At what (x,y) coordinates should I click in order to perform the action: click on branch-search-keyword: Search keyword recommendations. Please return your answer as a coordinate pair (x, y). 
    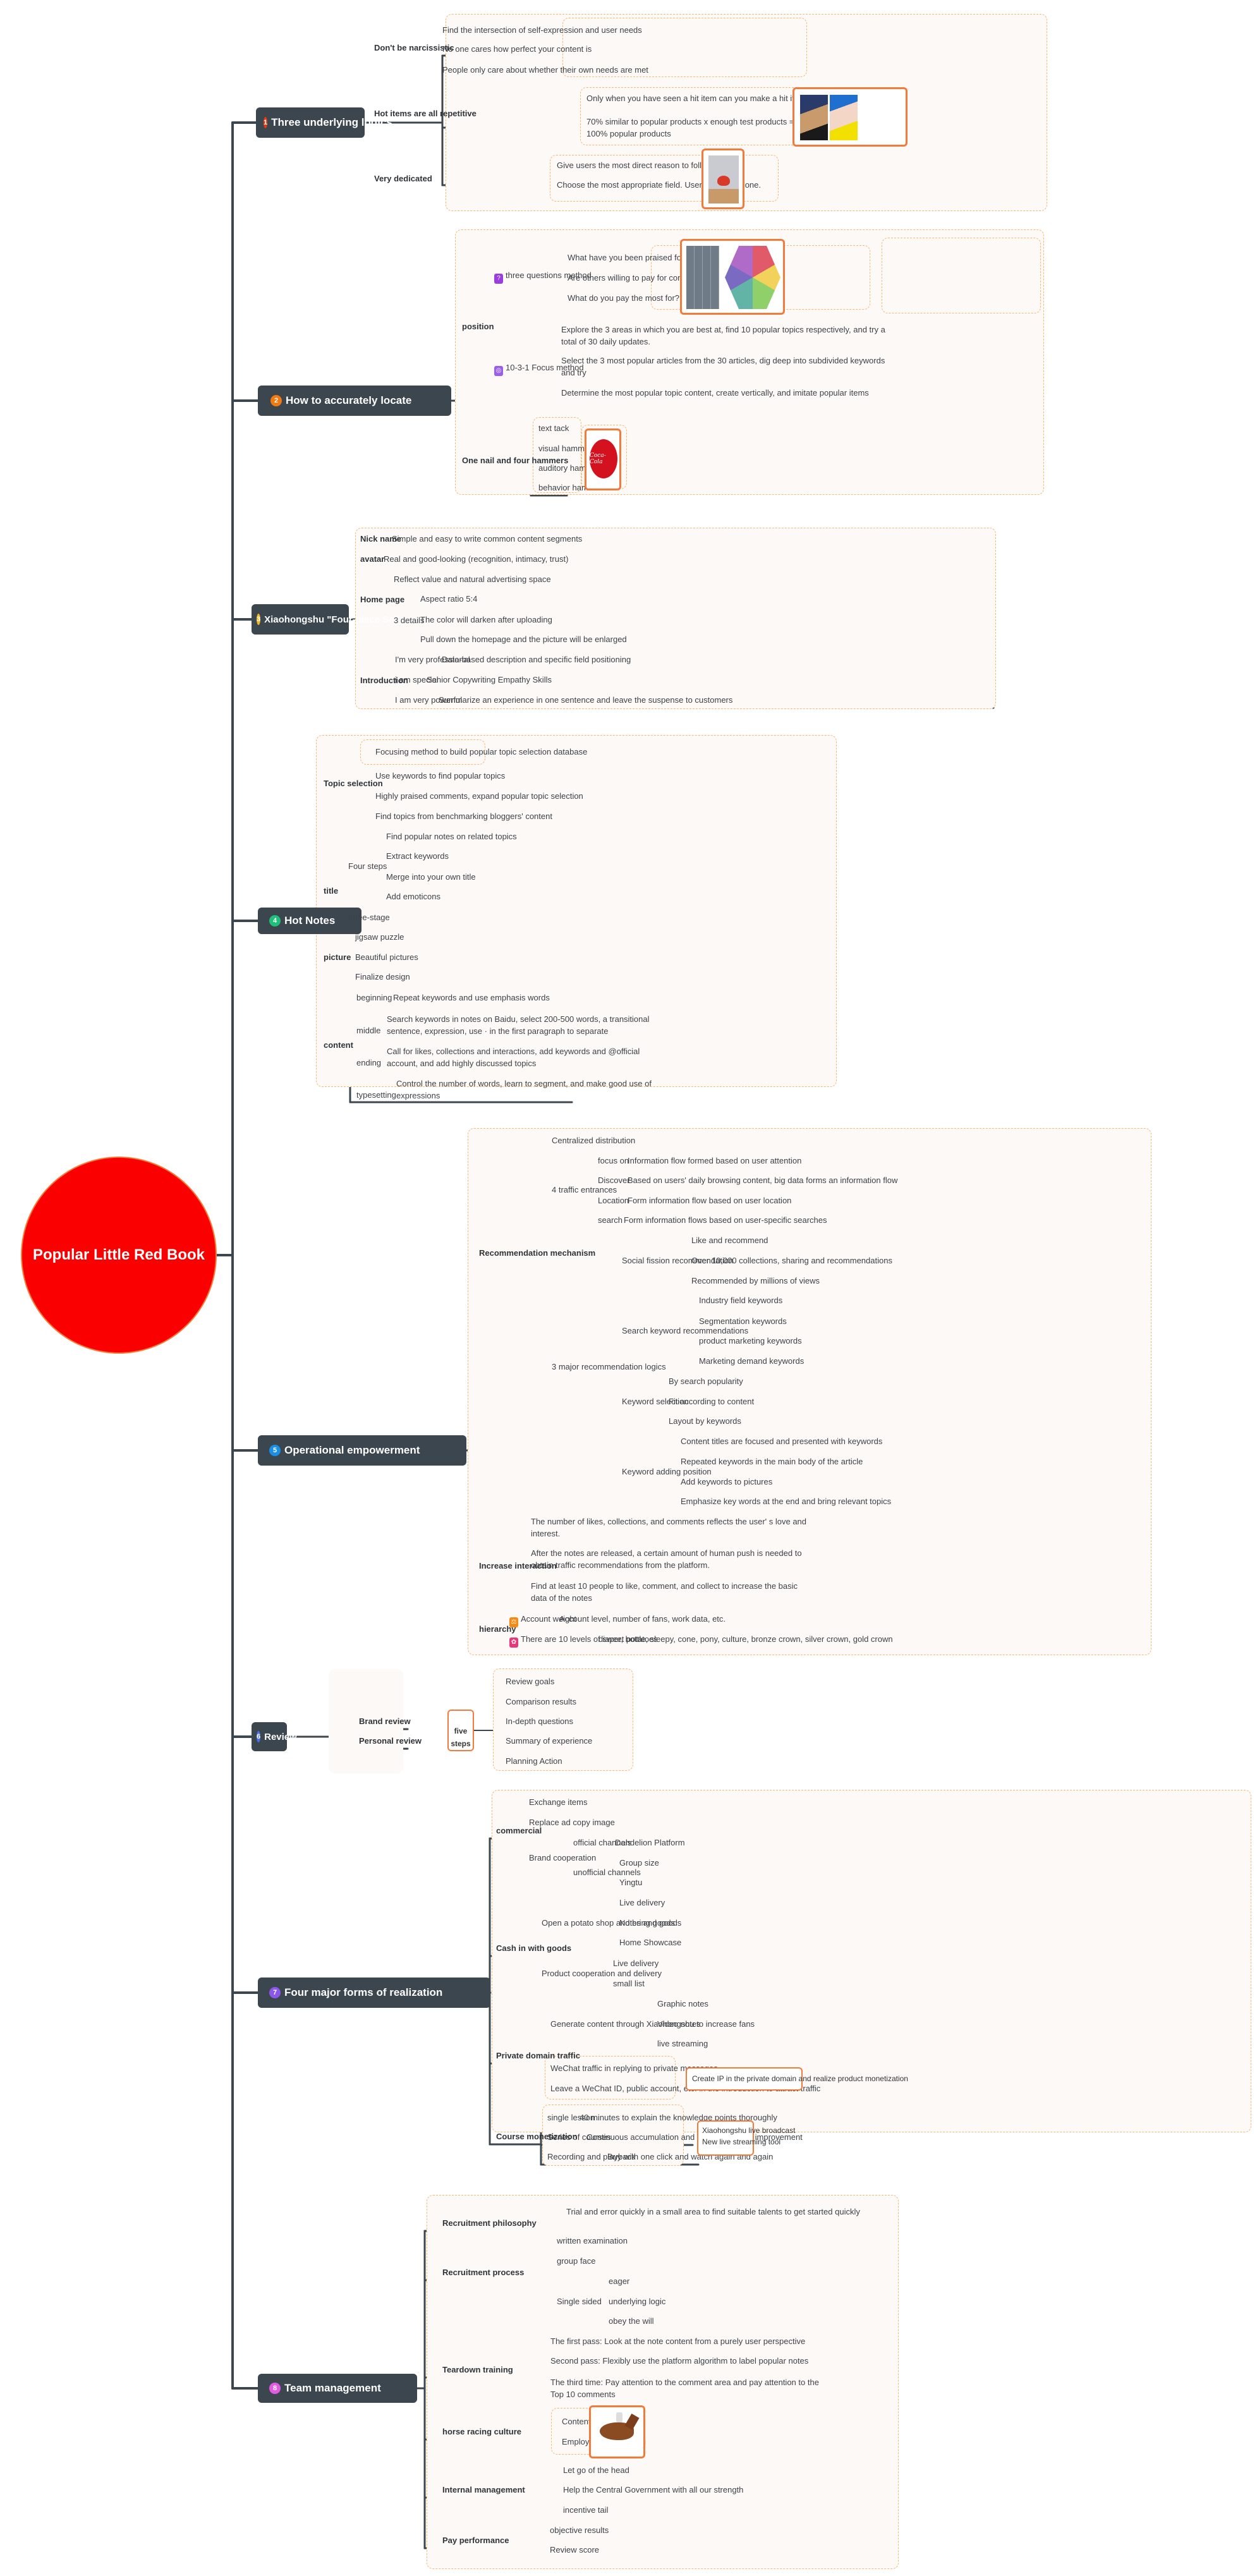
    Looking at the image, I should click on (685, 1331).